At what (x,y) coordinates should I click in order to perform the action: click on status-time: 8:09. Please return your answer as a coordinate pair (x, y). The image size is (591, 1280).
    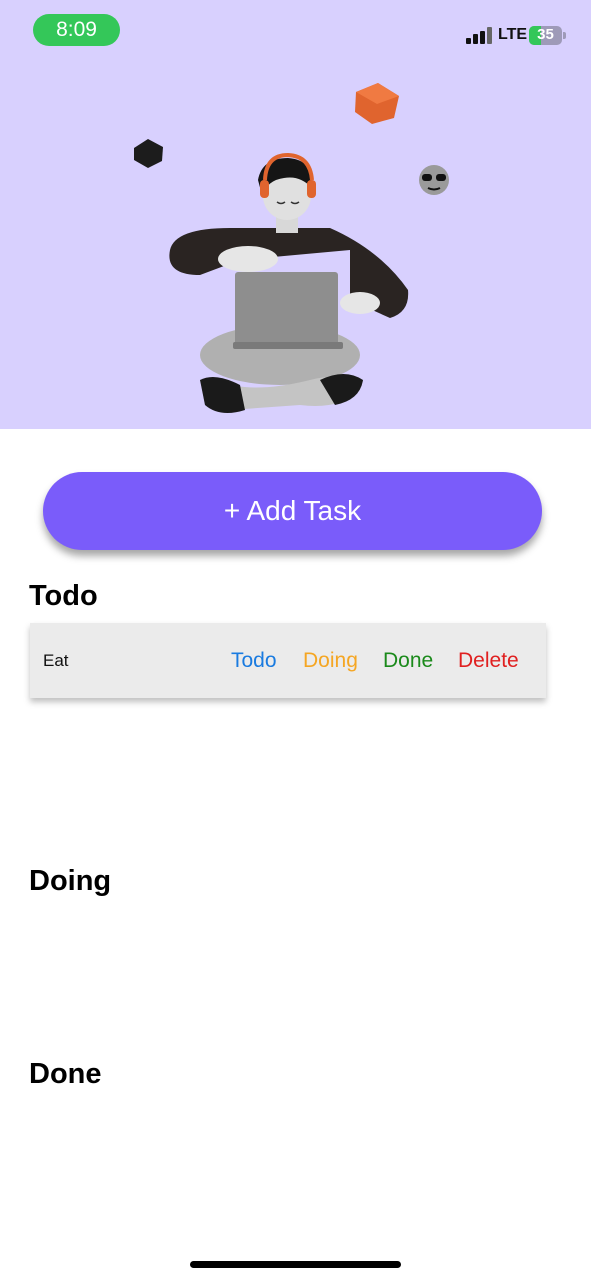
    Looking at the image, I should click on (76, 30).